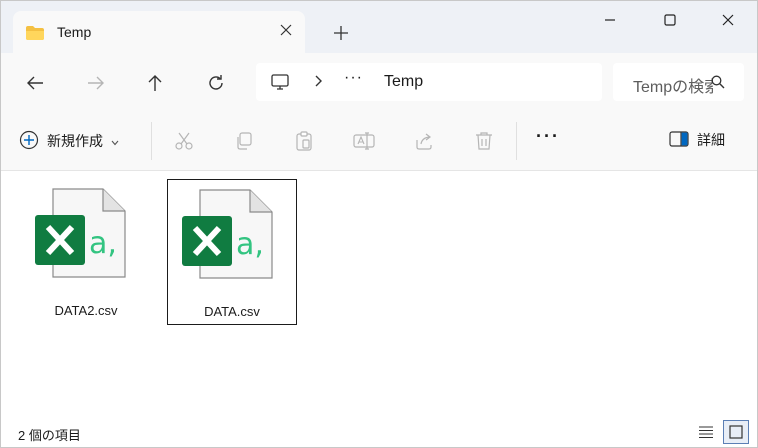  I want to click on details-pane-button: 詳細, so click(697, 140).